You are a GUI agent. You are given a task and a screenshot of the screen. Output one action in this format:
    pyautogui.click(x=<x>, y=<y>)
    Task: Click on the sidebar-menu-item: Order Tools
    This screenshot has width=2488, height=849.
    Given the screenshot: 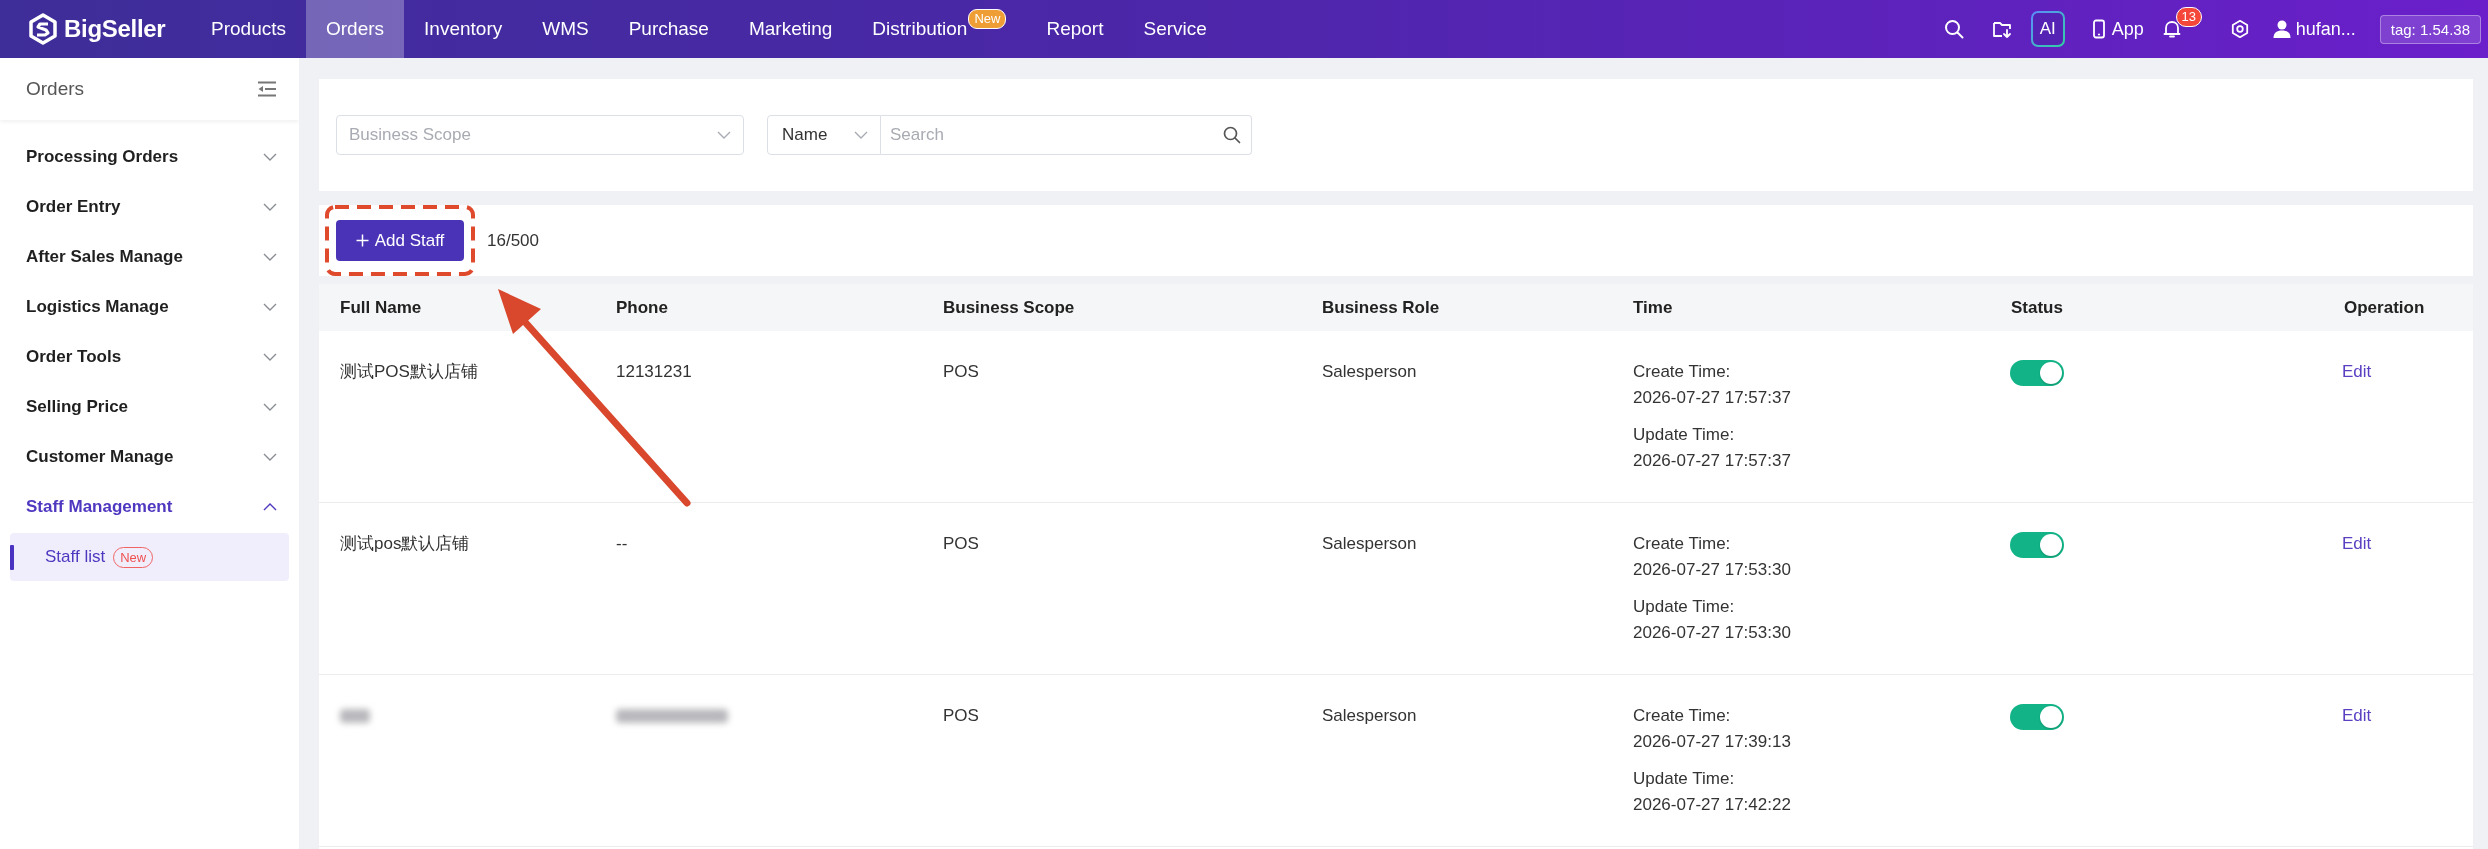 What is the action you would take?
    pyautogui.click(x=149, y=357)
    